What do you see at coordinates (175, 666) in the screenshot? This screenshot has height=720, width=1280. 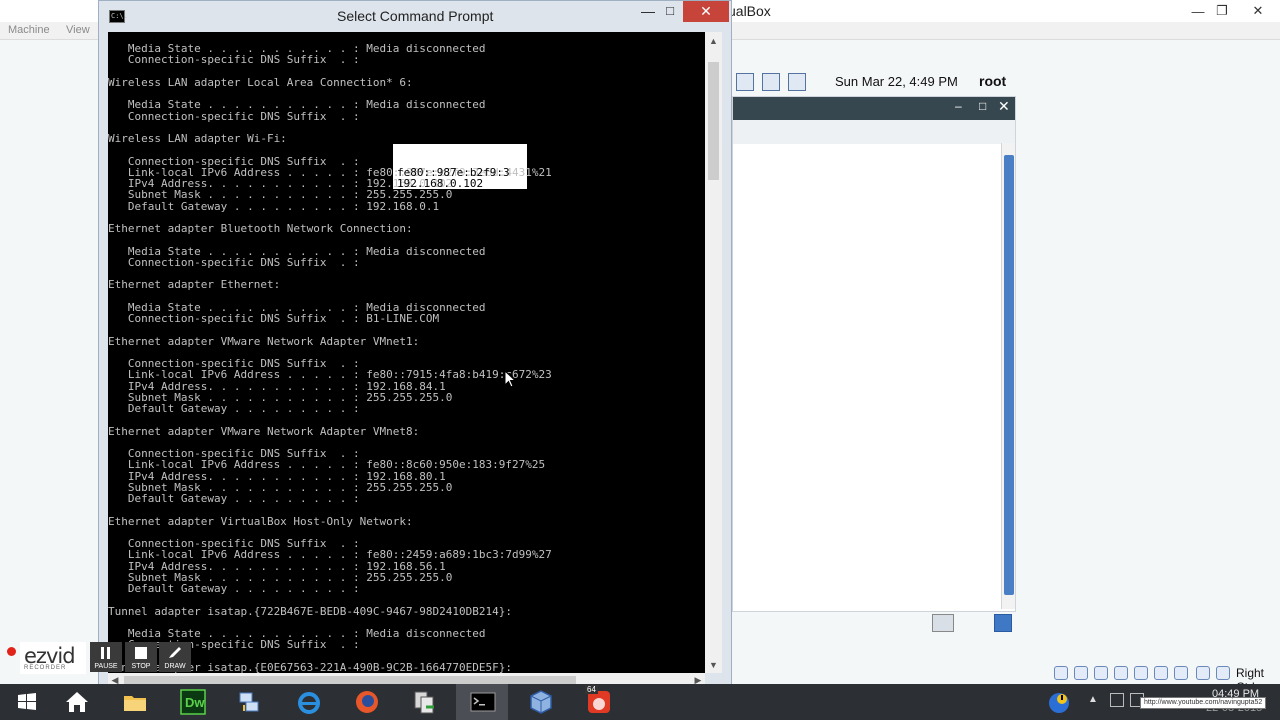 I see `draw-label: DRAW` at bounding box center [175, 666].